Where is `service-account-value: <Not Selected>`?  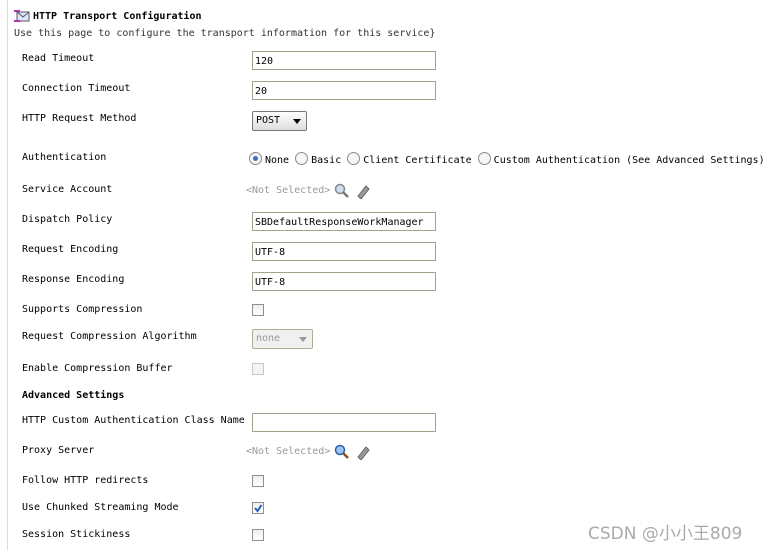
service-account-value: <Not Selected> is located at coordinates (288, 190).